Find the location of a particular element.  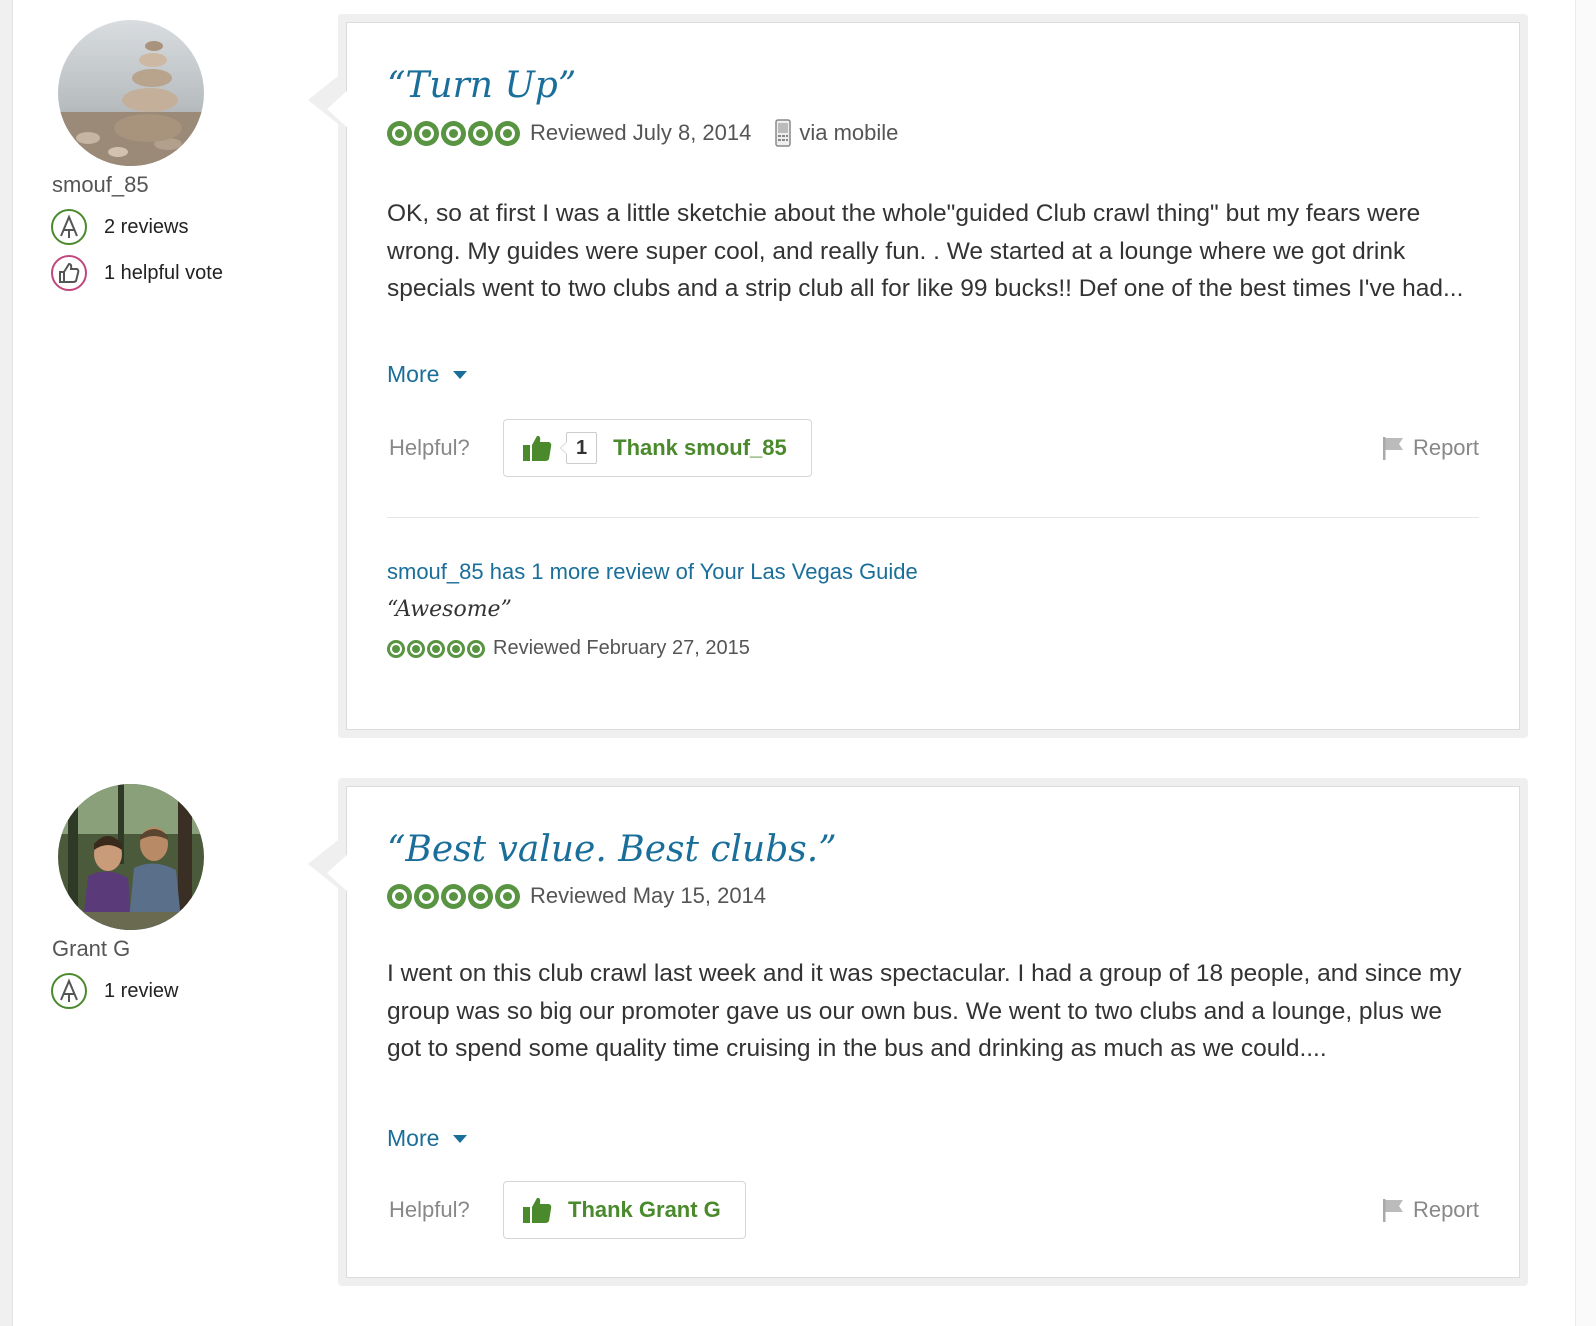

rating-row: Reviewed May 15, 2014 is located at coordinates (576, 896).